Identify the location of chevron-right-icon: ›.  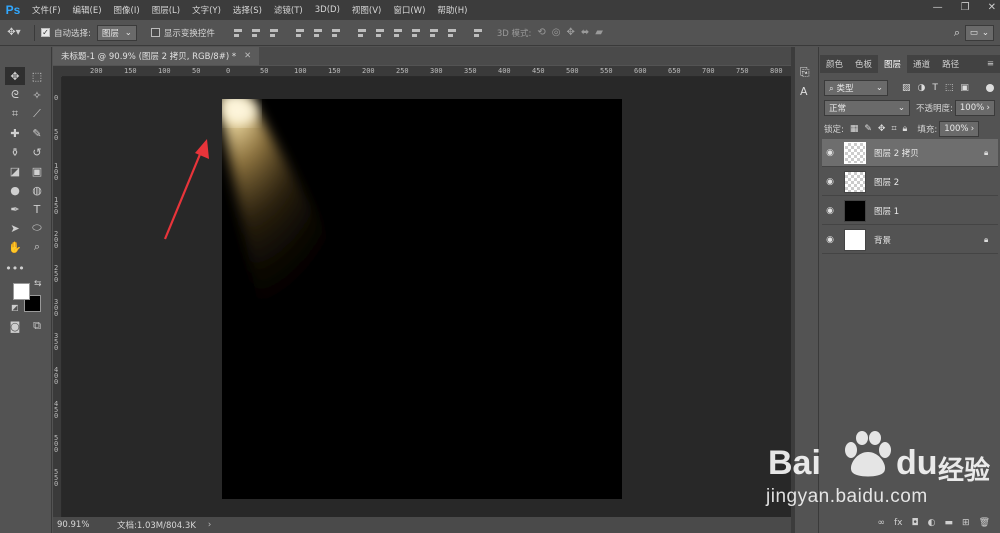
(209, 525).